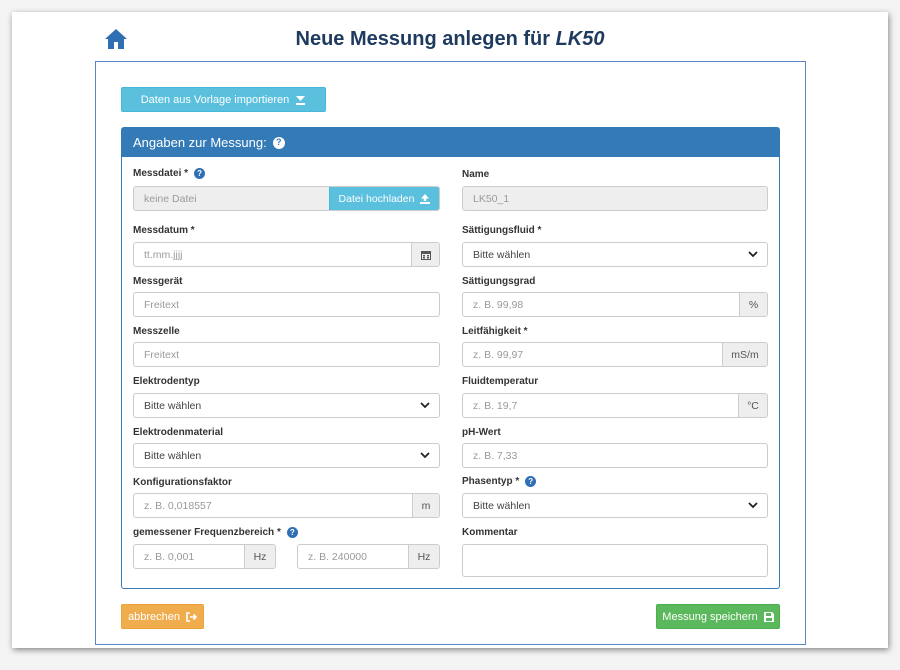  I want to click on kommentar-label: Kommentar, so click(490, 532).